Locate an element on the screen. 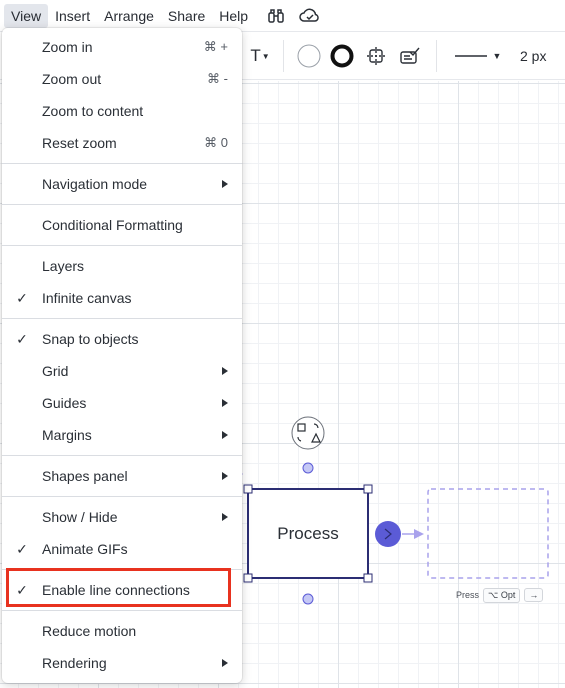  menu-view: View is located at coordinates (26, 15).